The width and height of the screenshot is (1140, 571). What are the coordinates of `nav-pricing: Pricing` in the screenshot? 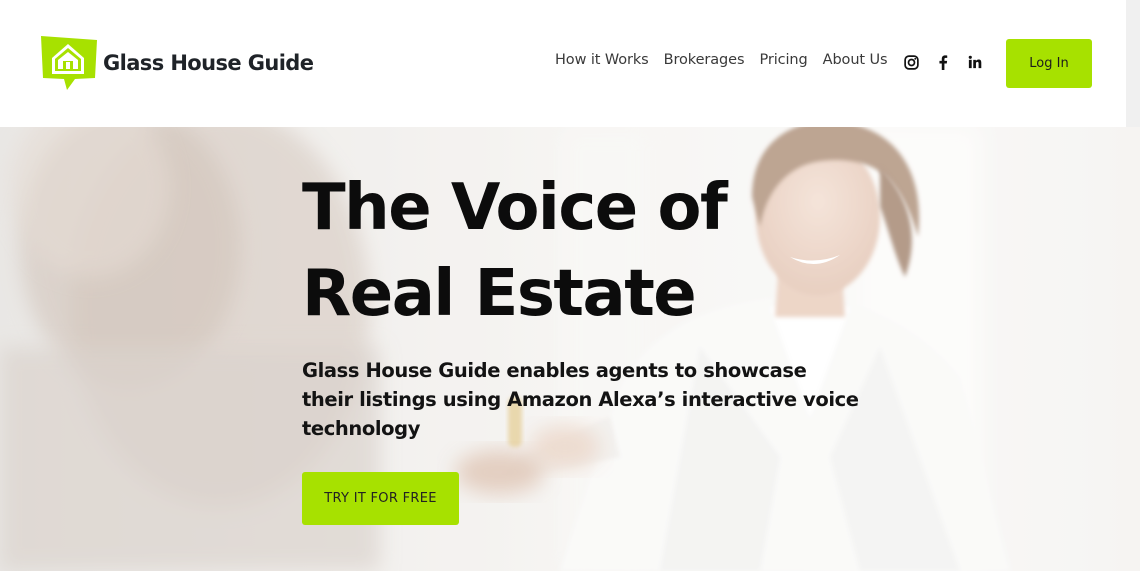 It's located at (783, 60).